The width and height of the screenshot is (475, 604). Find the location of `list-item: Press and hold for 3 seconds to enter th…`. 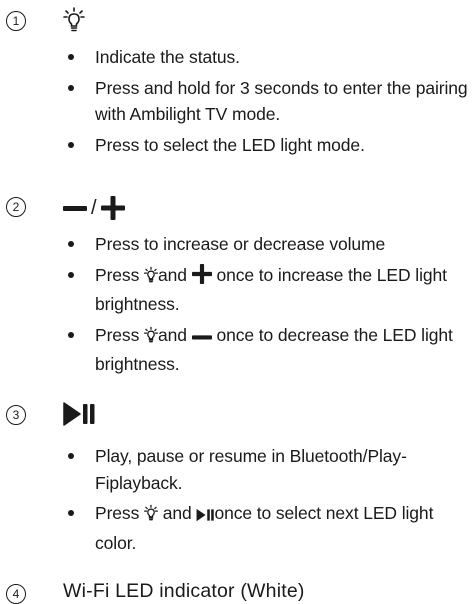

list-item: Press and hold for 3 seconds to enter th… is located at coordinates (270, 101).